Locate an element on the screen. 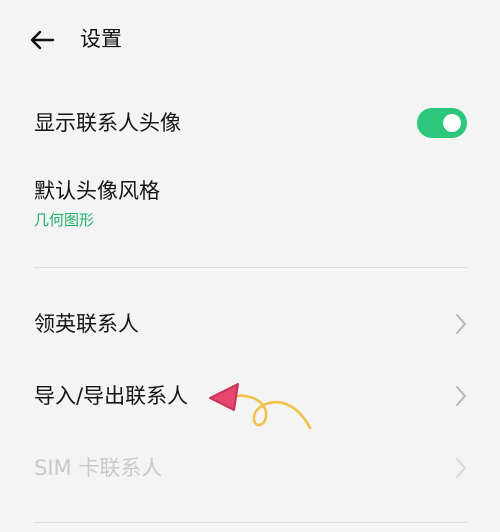 The width and height of the screenshot is (500, 532). import-export-label: 导入/导出联系人 is located at coordinates (111, 396).